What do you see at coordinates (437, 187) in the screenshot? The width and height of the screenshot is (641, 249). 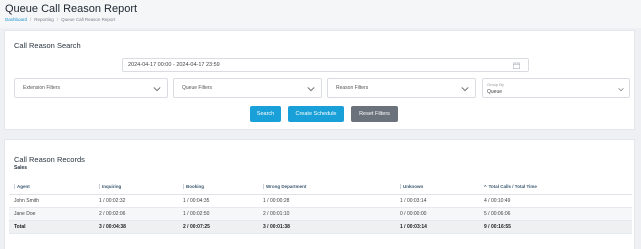 I see `column-header-unknown: Unknown` at bounding box center [437, 187].